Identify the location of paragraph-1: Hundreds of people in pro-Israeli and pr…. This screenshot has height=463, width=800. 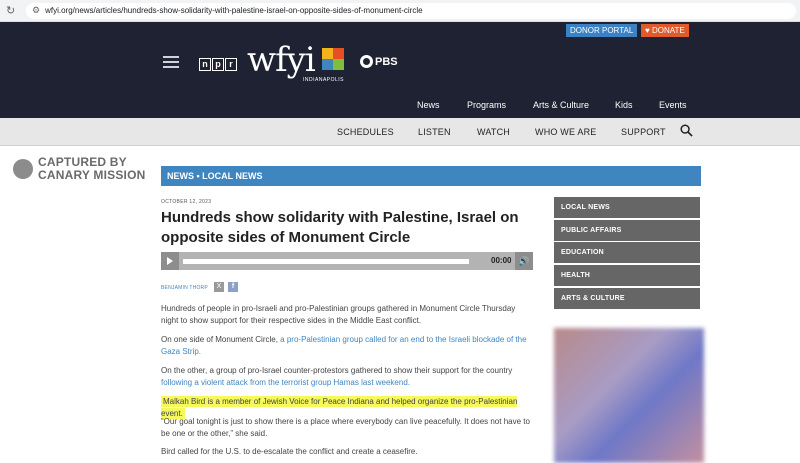
(338, 314).